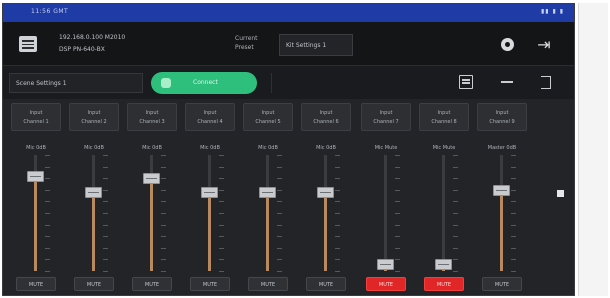 The image size is (610, 298). What do you see at coordinates (326, 122) in the screenshot?
I see `channel-name: Channel 6` at bounding box center [326, 122].